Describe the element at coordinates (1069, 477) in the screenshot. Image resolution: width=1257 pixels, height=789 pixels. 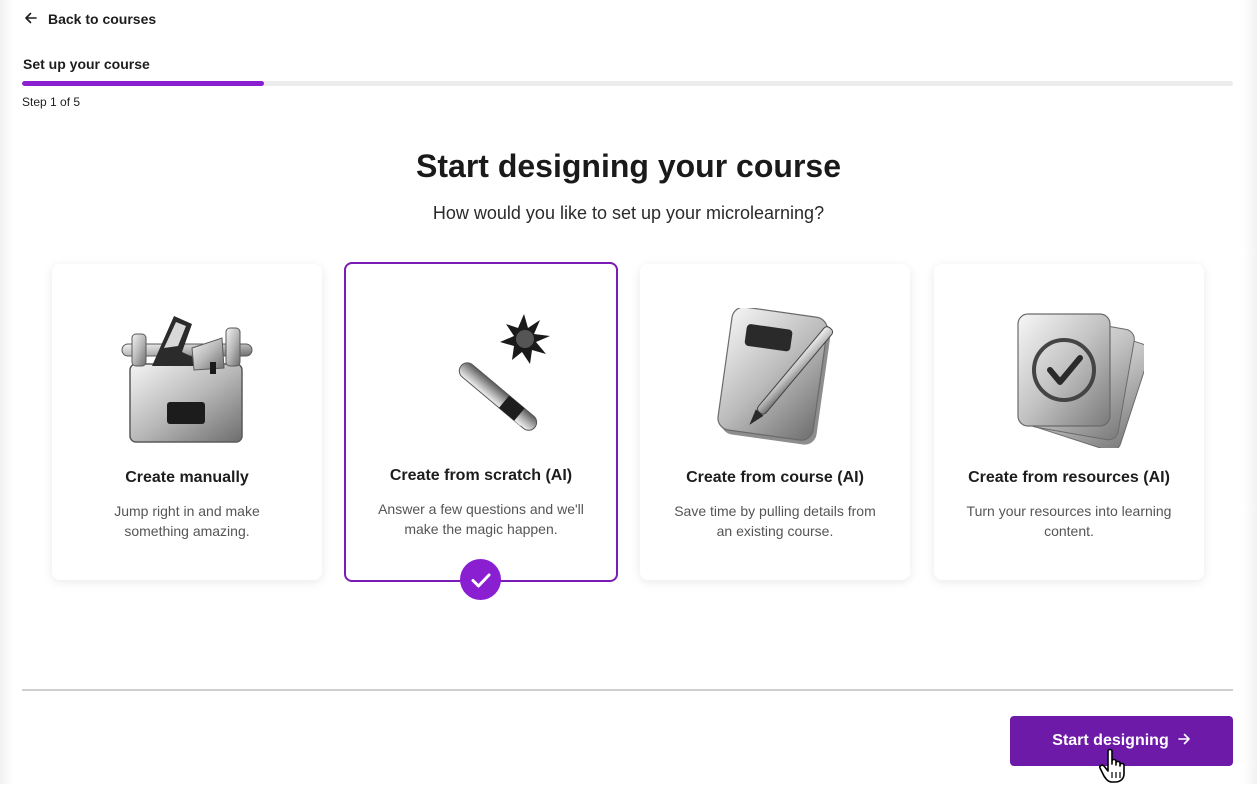
I see `option-title: Create from resources (AI)` at that location.